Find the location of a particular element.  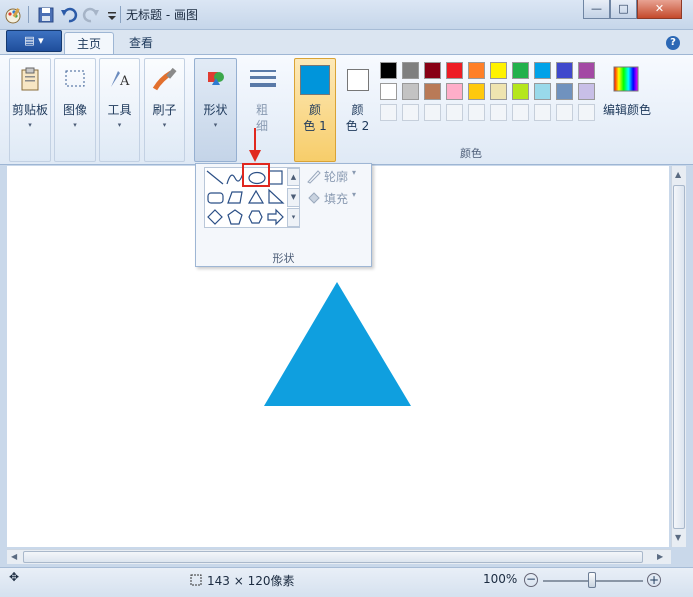

right-arrow-icon is located at coordinates (275, 217).